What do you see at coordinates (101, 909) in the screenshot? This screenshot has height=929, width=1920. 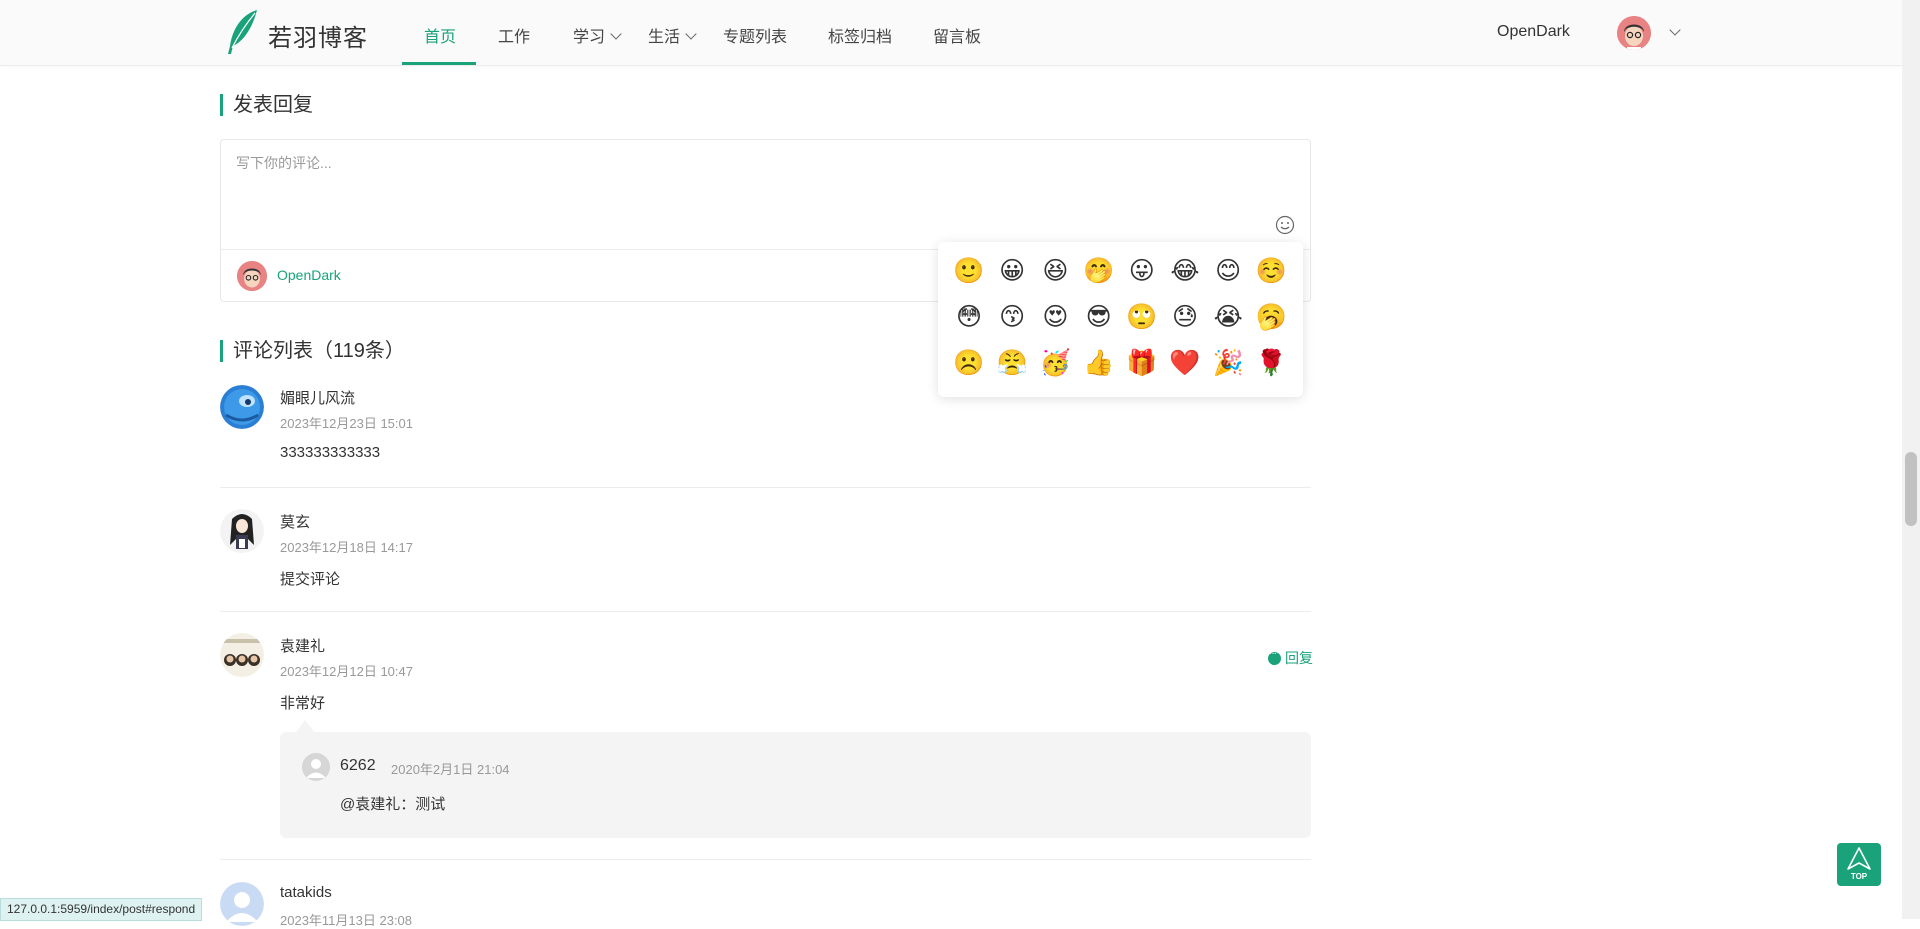 I see `status-bar-url: 127.0.0.1:5959/index/post#respond` at bounding box center [101, 909].